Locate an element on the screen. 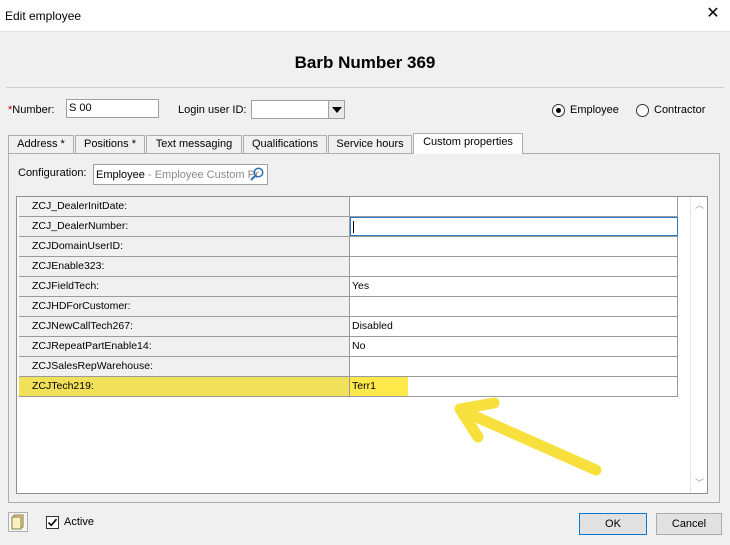  property-name: ZCJTech219: is located at coordinates (184, 386).